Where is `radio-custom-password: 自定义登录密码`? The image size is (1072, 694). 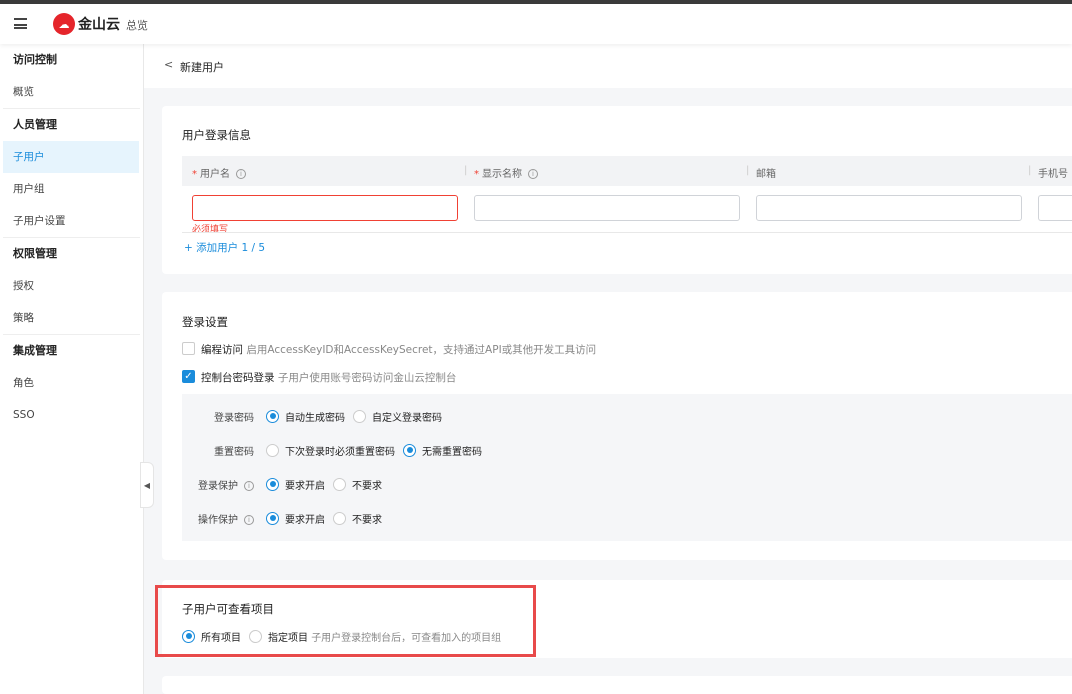
radio-custom-password: 自定义登录密码 is located at coordinates (397, 416).